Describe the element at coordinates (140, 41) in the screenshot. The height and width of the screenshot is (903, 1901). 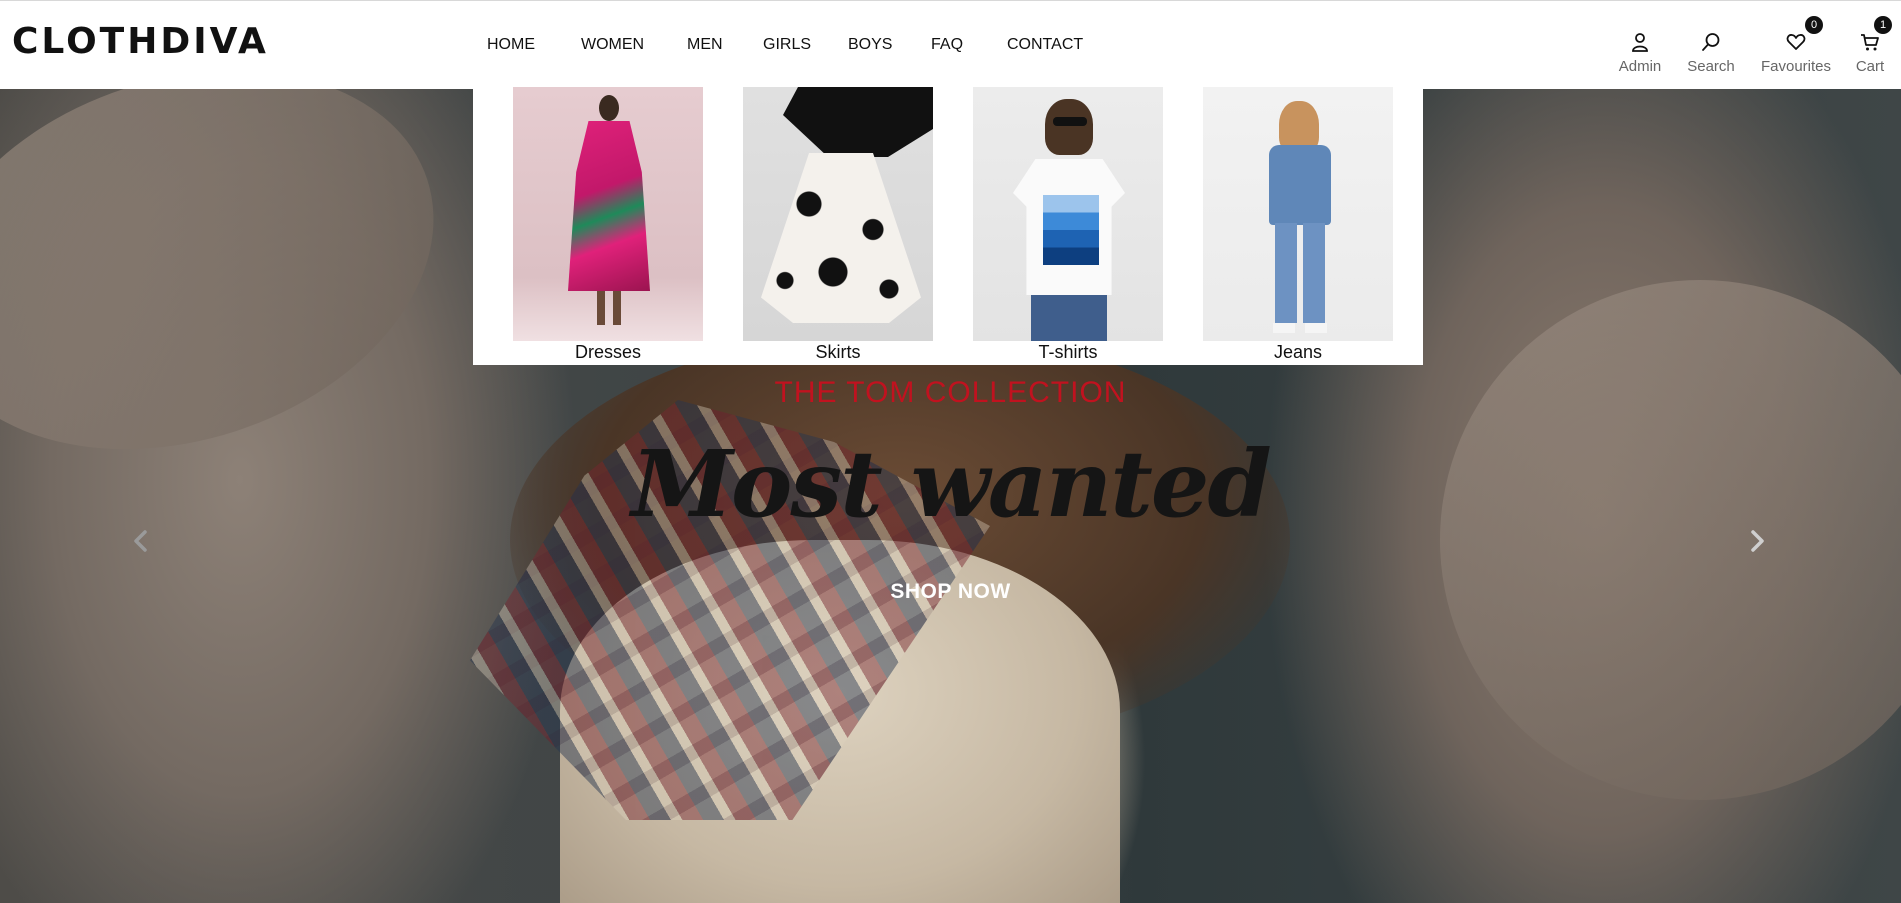
I see `brand-logo: CLOTHDIVA` at that location.